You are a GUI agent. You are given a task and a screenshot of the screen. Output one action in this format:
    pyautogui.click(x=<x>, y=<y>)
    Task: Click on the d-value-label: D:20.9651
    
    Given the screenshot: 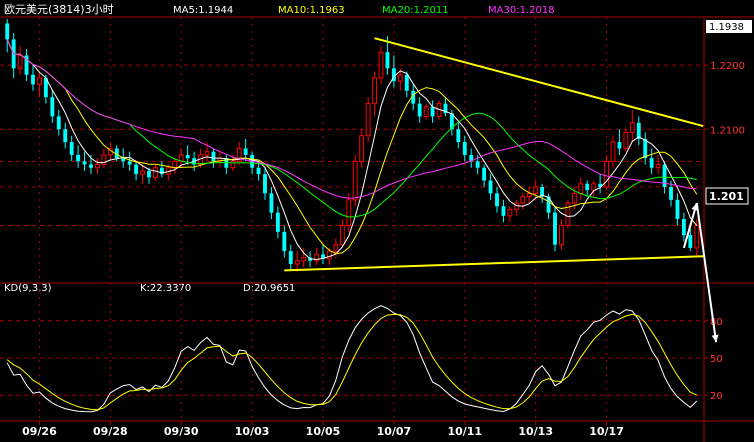 What is the action you would take?
    pyautogui.click(x=269, y=288)
    